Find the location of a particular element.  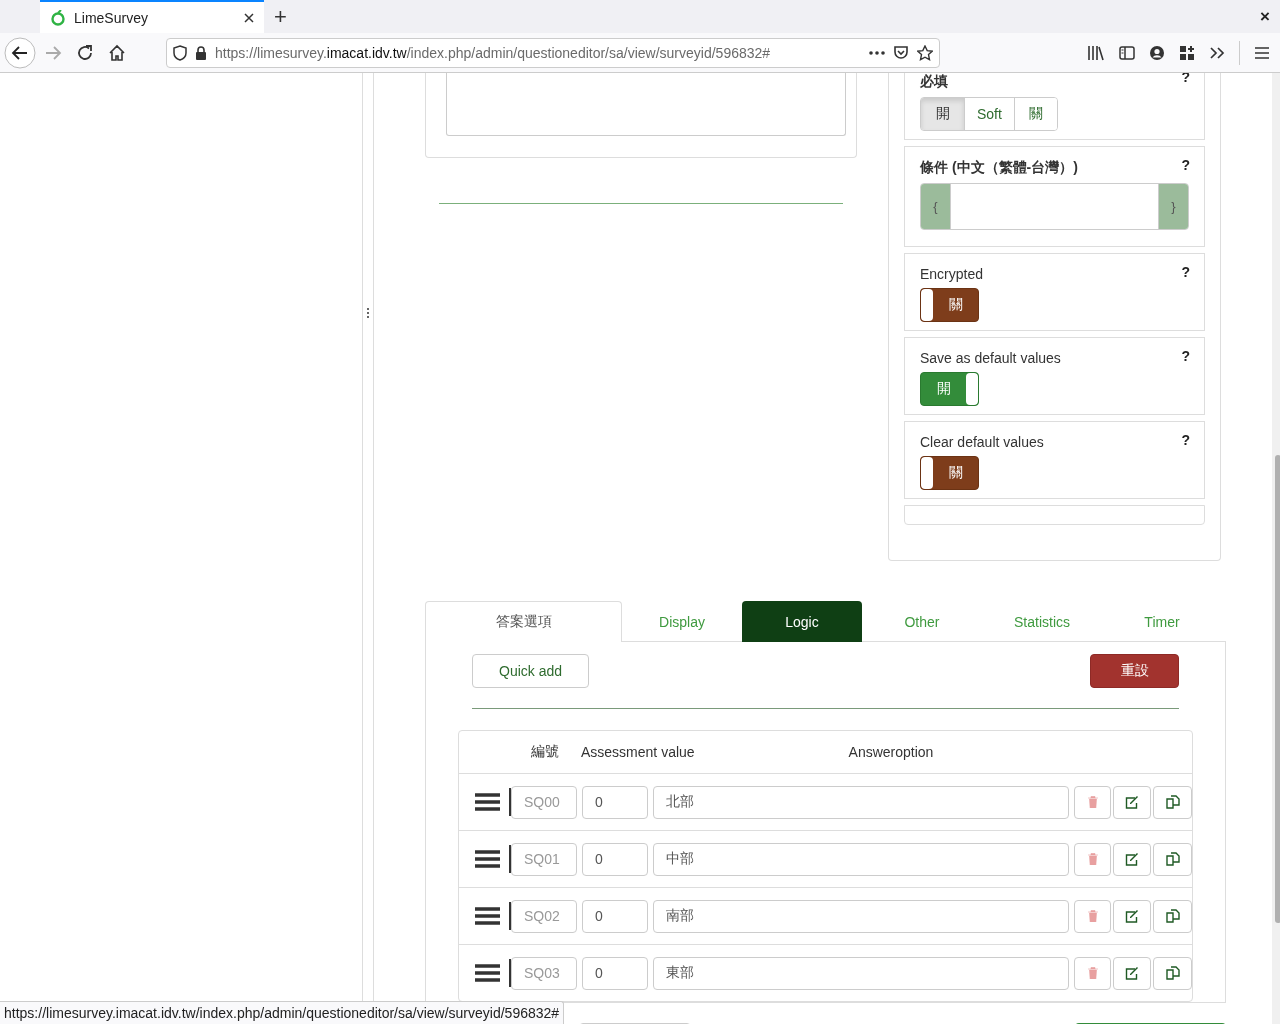

setting-label: Clear default values is located at coordinates (982, 442).